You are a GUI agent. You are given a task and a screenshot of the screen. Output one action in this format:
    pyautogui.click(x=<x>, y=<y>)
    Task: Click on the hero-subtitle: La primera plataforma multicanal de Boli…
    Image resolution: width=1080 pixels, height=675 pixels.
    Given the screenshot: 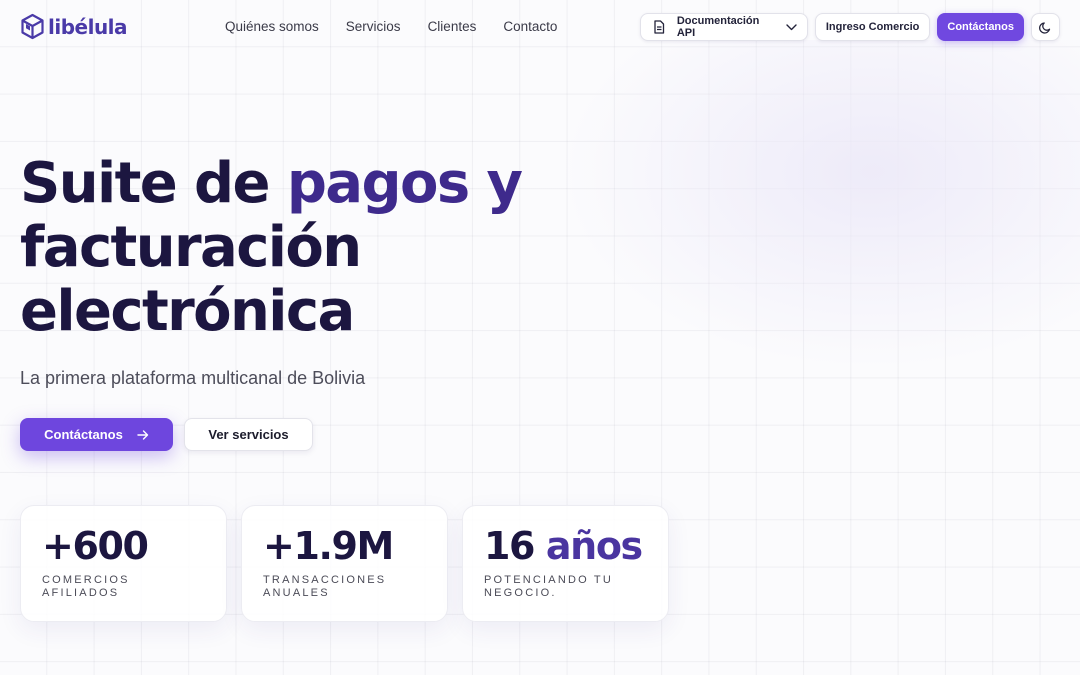 What is the action you would take?
    pyautogui.click(x=193, y=378)
    